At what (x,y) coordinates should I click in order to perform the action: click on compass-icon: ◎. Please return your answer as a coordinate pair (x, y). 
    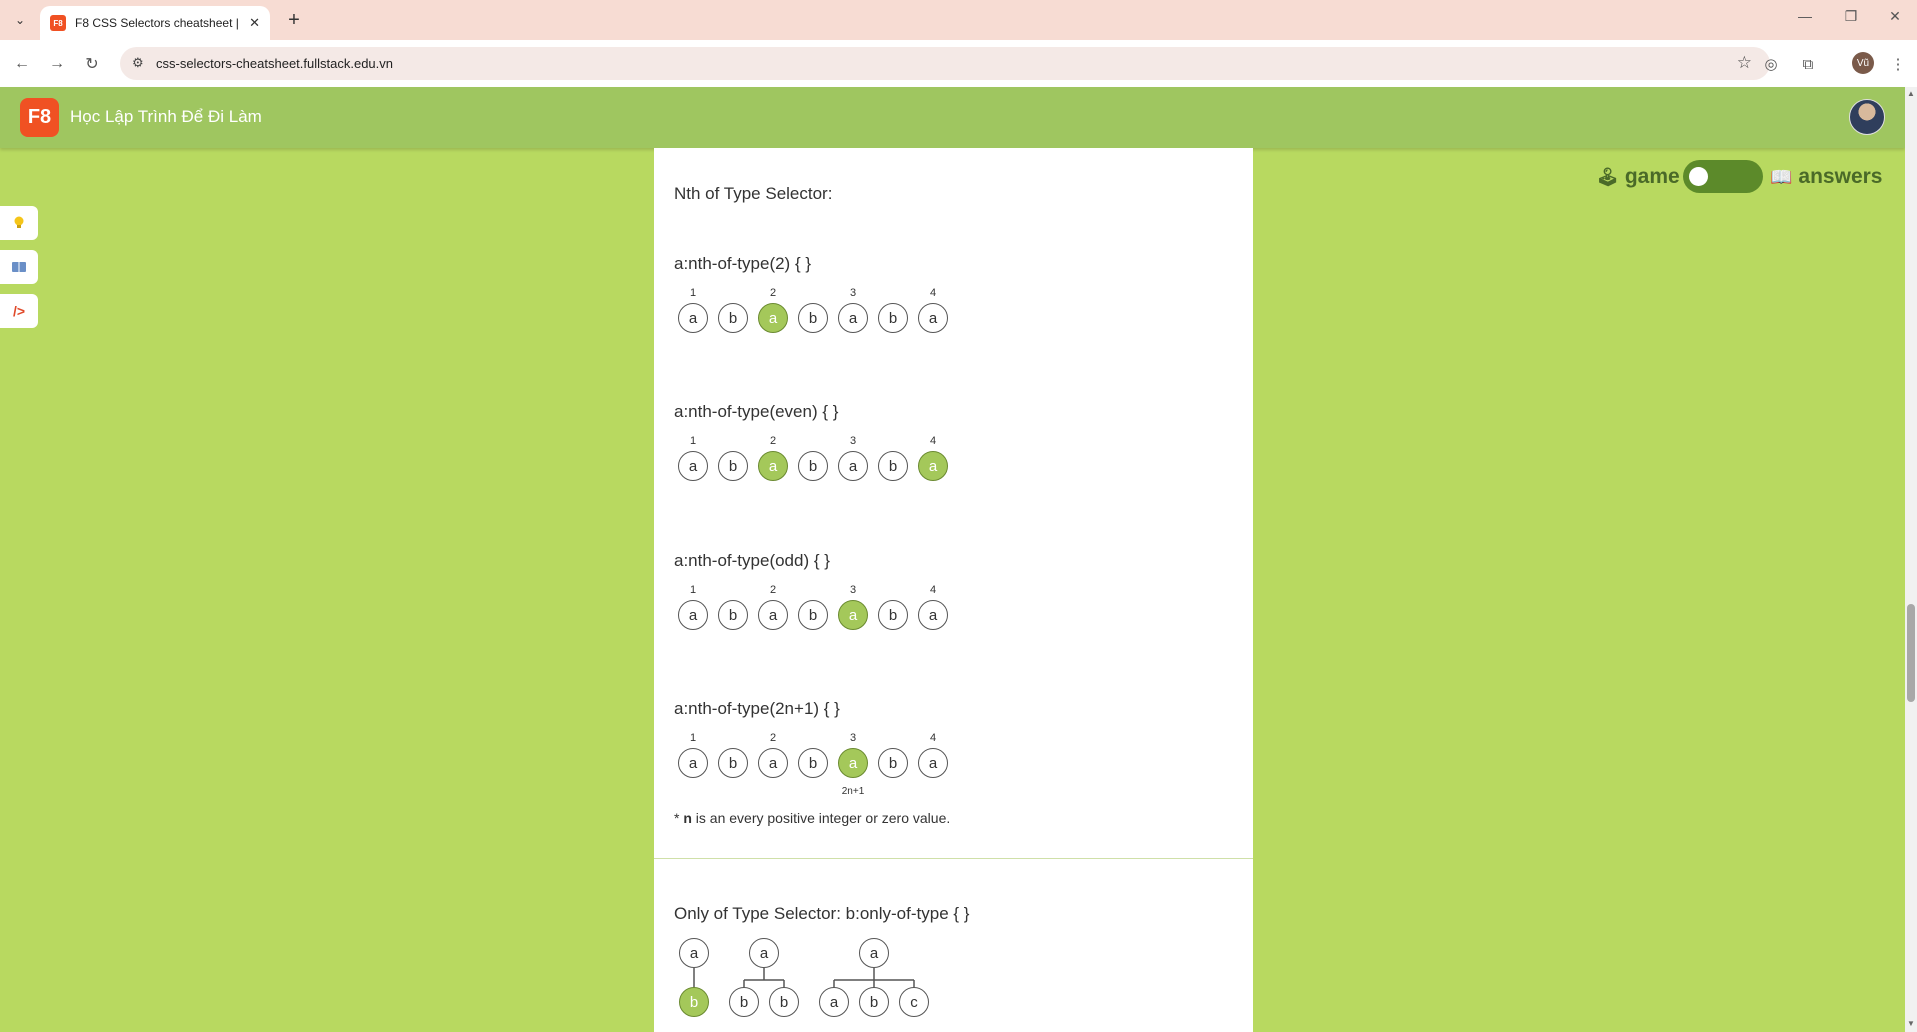
    Looking at the image, I should click on (1771, 64).